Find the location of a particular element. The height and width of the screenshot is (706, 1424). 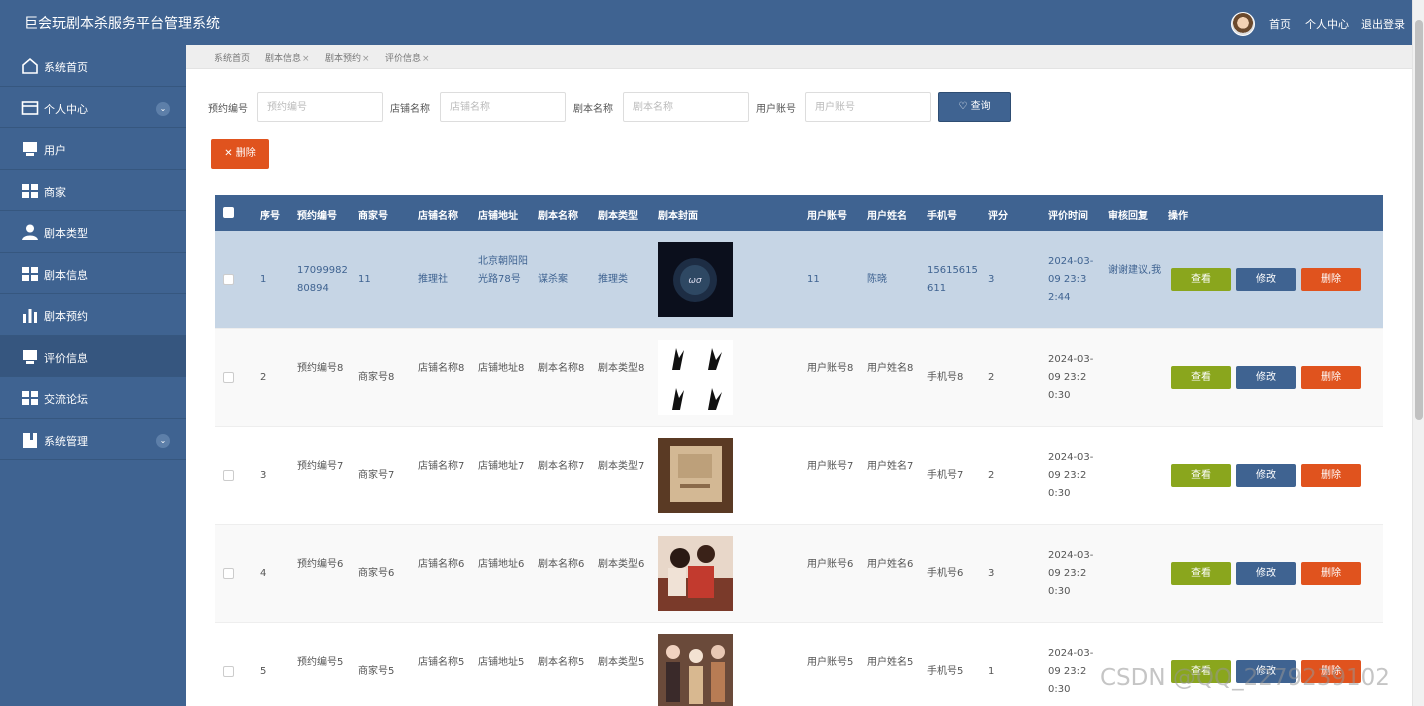

cell-reply: 谢谢建议,我 is located at coordinates (1135, 270).